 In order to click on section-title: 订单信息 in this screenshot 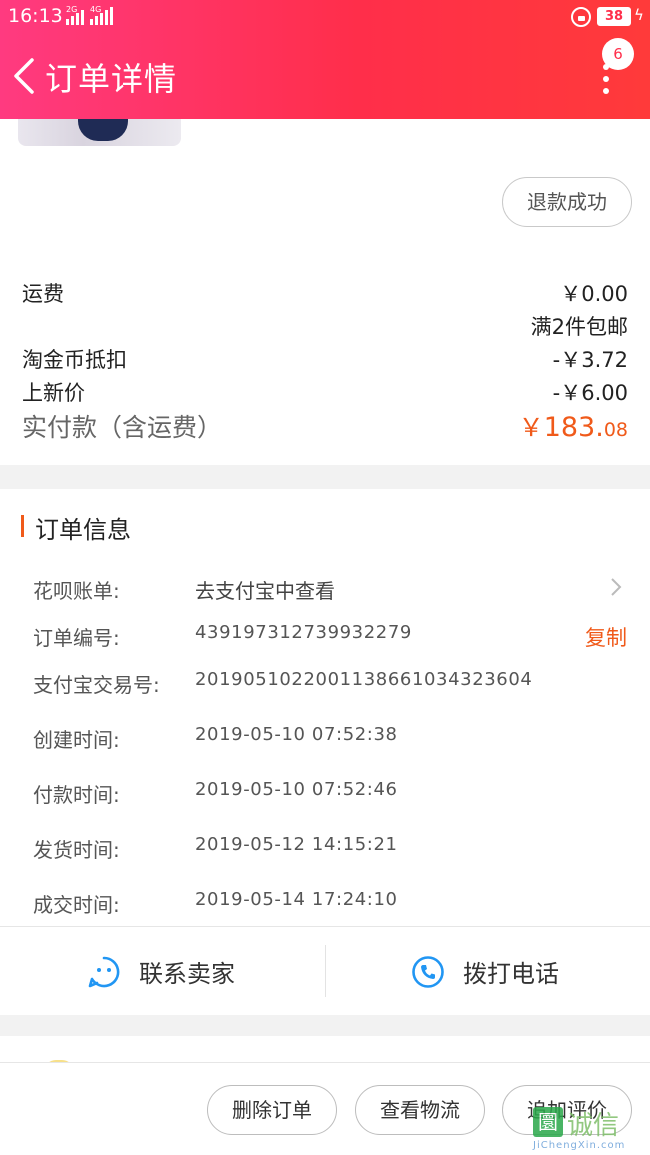, I will do `click(83, 530)`.